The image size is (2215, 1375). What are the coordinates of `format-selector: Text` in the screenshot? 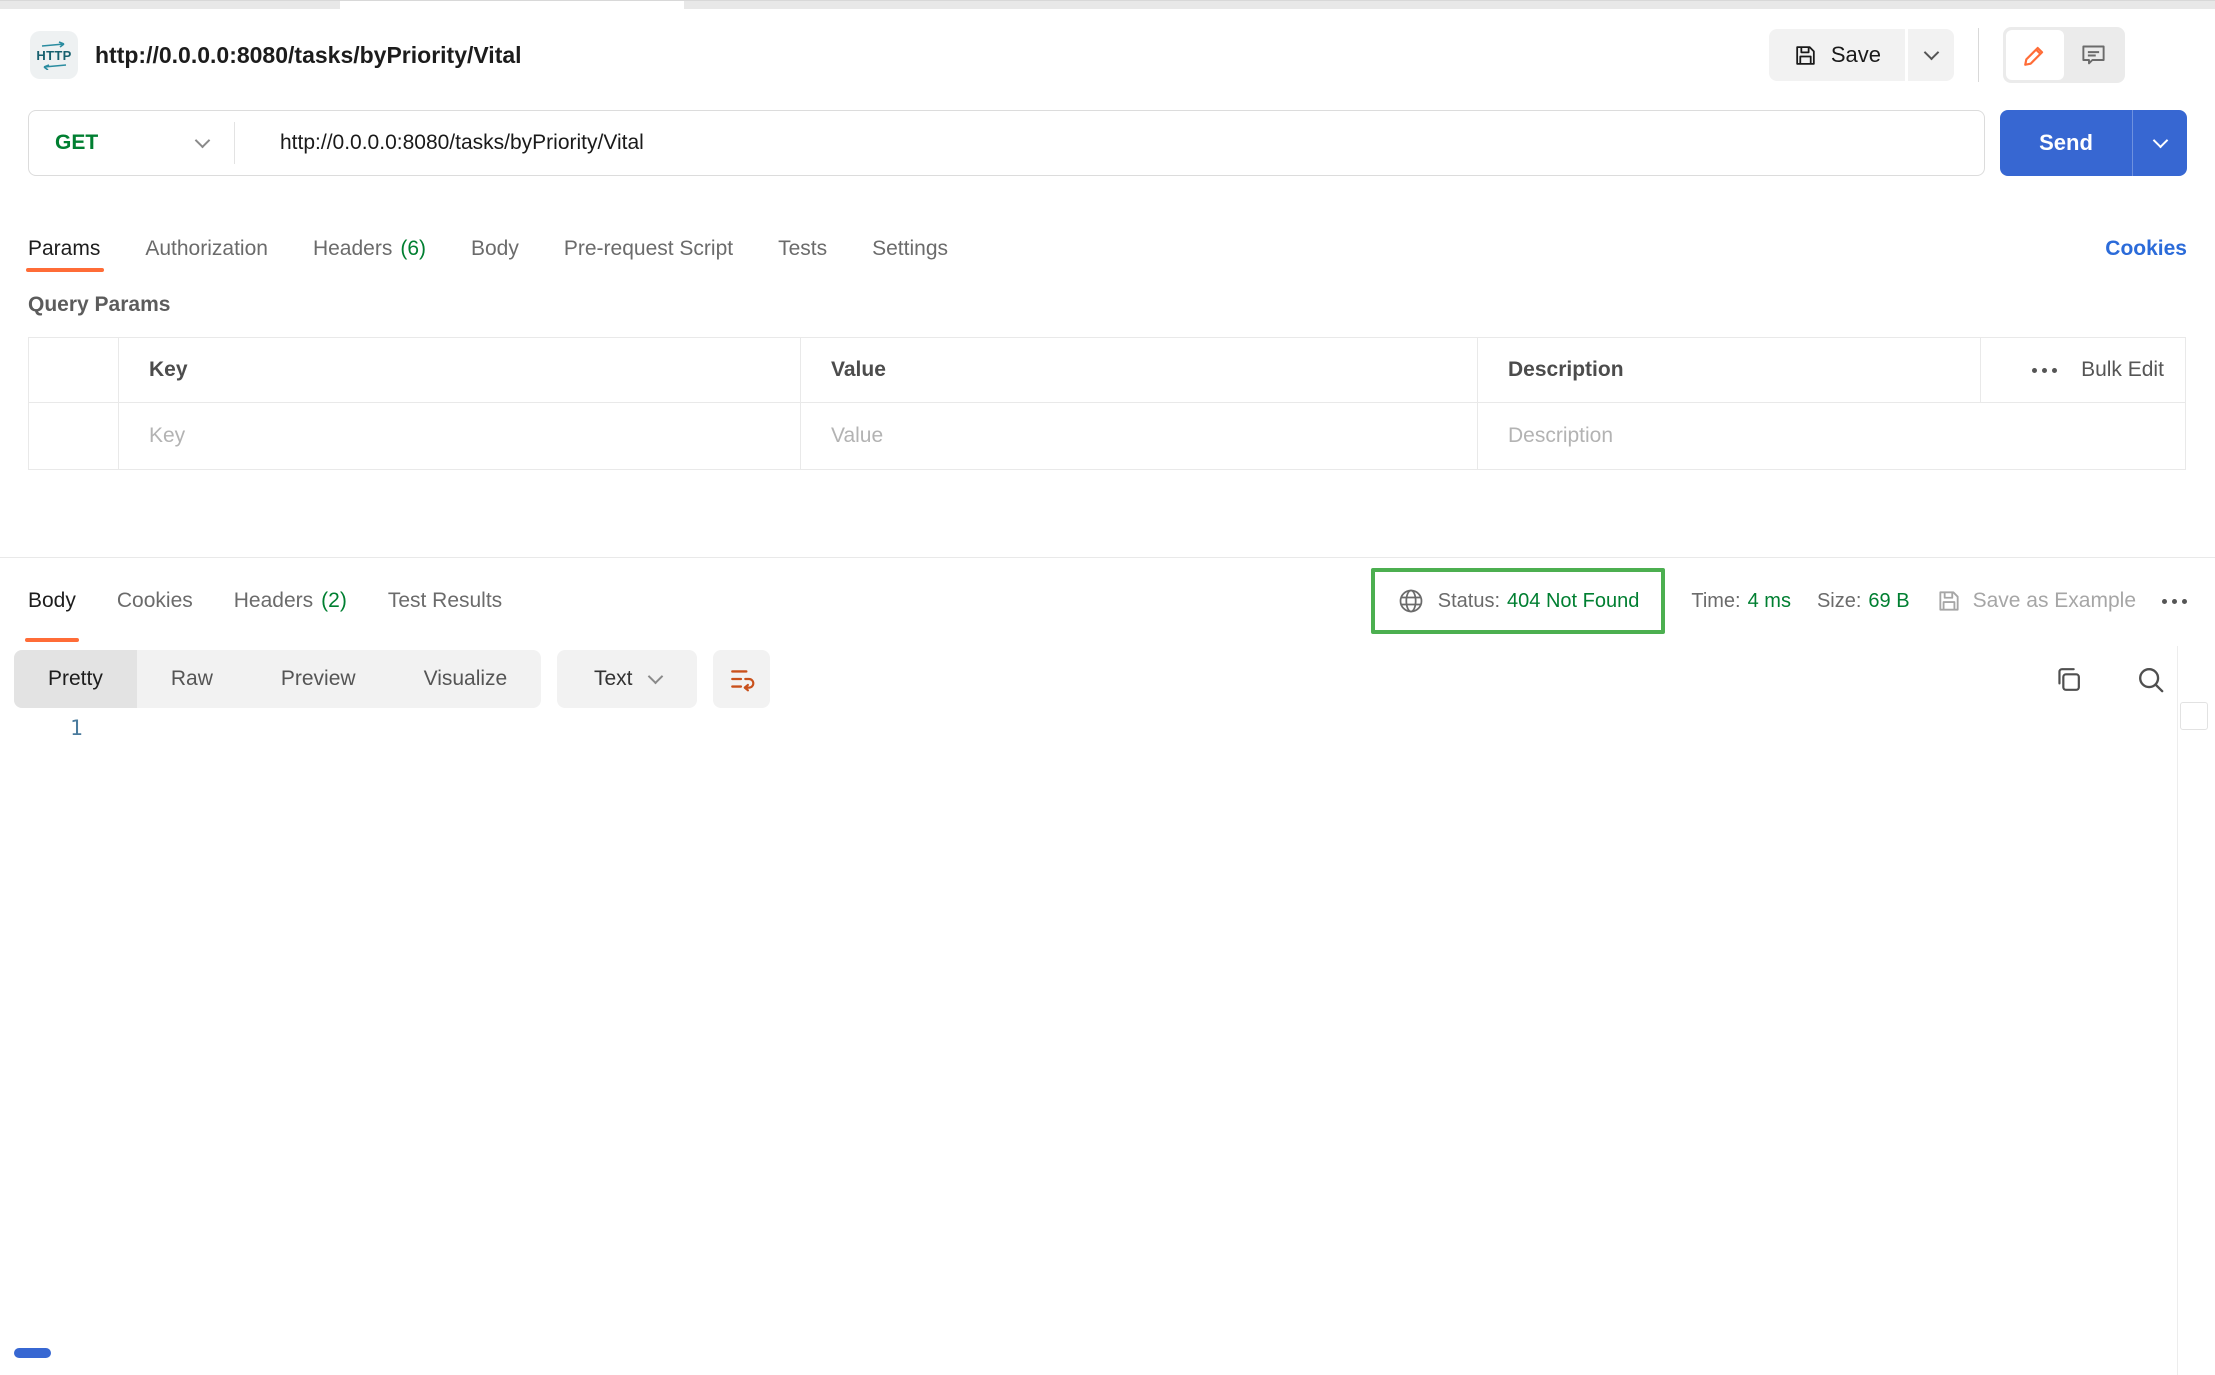 It's located at (627, 679).